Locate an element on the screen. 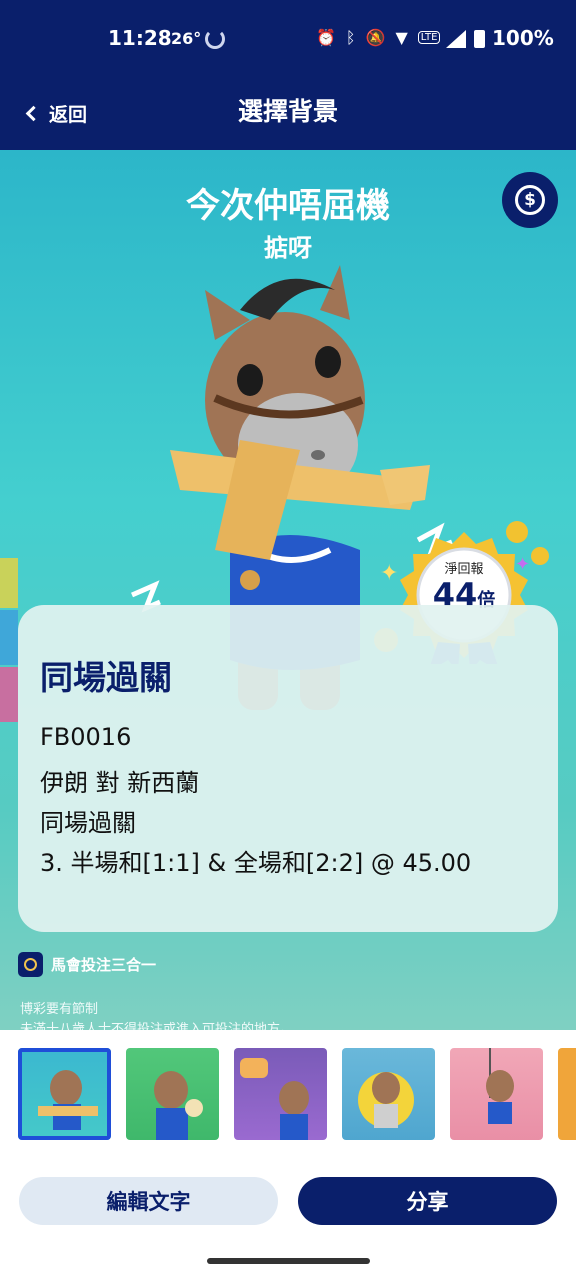 The image size is (576, 1280). background-thumbnails is located at coordinates (288, 1095).